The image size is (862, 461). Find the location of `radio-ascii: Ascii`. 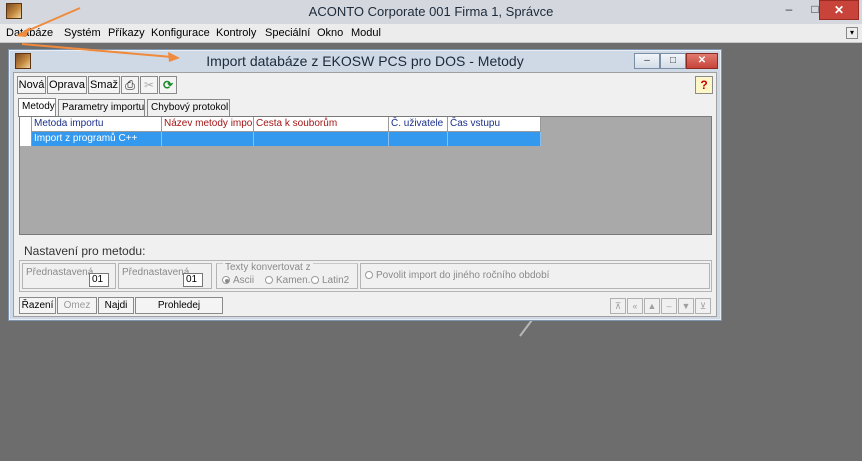

radio-ascii: Ascii is located at coordinates (238, 280).